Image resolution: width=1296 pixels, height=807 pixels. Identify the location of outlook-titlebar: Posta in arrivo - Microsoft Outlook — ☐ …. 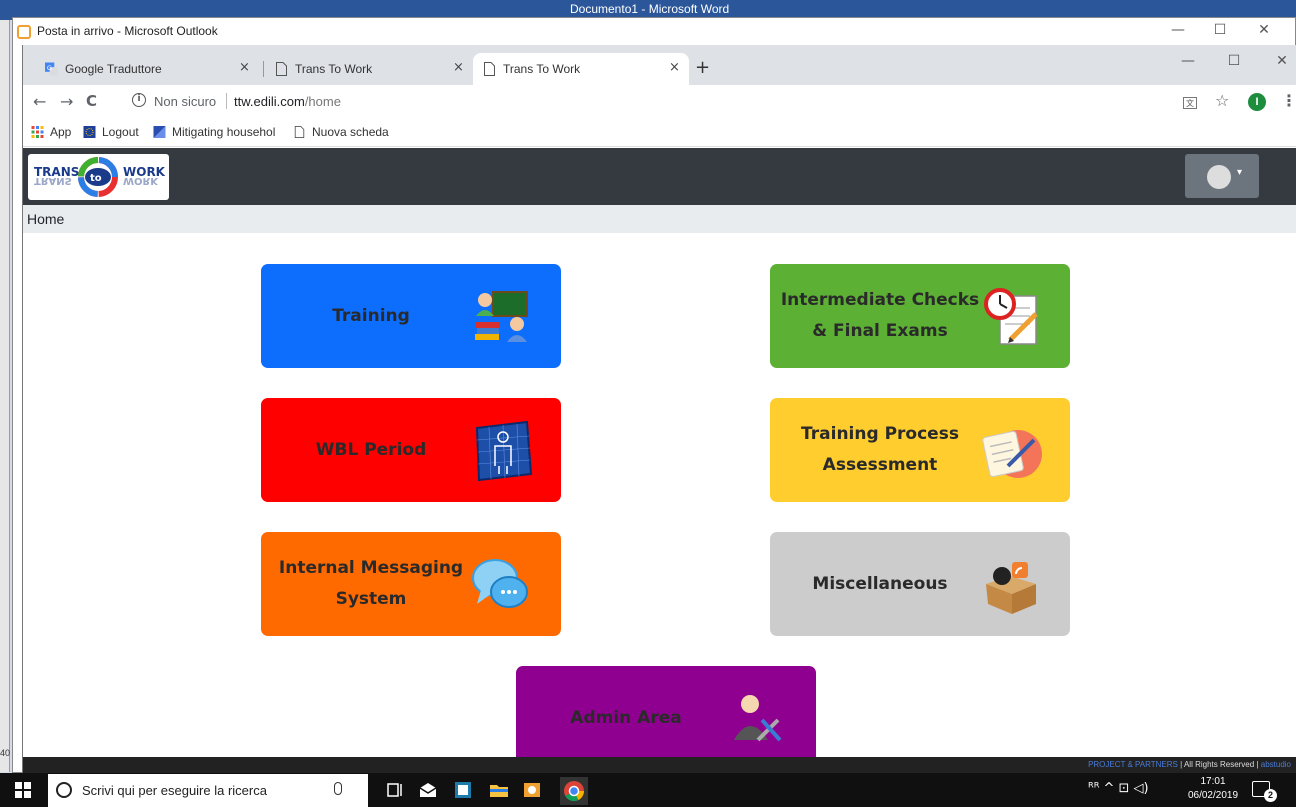
(654, 33).